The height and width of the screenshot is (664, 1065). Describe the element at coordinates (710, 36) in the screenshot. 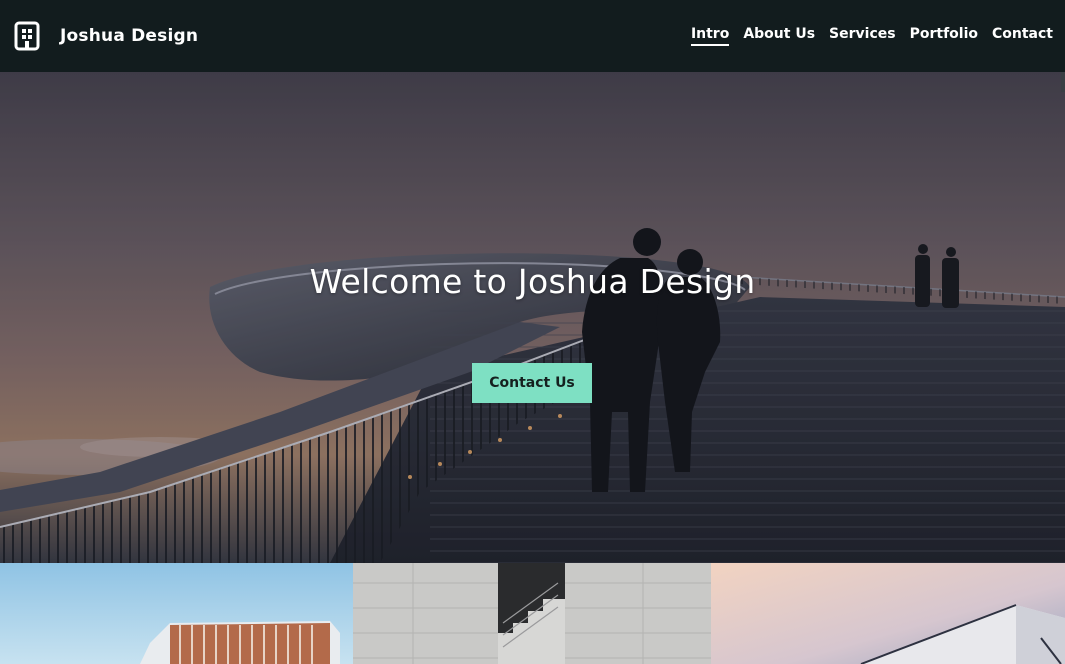

I see `nav-link-intro: Intro` at that location.